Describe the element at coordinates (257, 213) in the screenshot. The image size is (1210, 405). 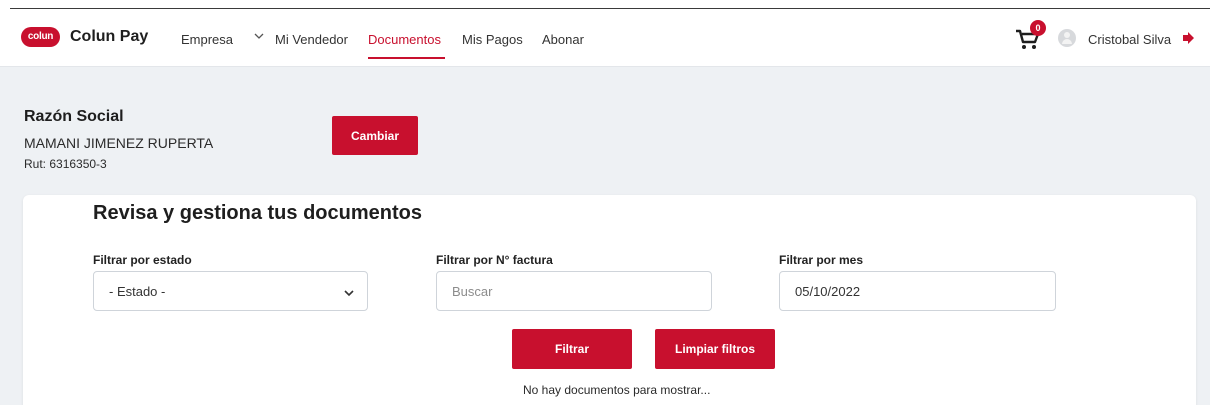
I see `documents-title: Revisa y gestiona tus documentos` at that location.